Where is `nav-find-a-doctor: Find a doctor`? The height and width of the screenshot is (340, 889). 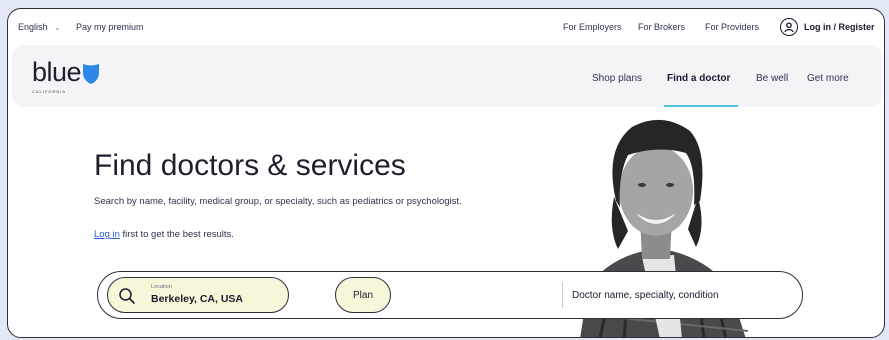 nav-find-a-doctor: Find a doctor is located at coordinates (698, 78).